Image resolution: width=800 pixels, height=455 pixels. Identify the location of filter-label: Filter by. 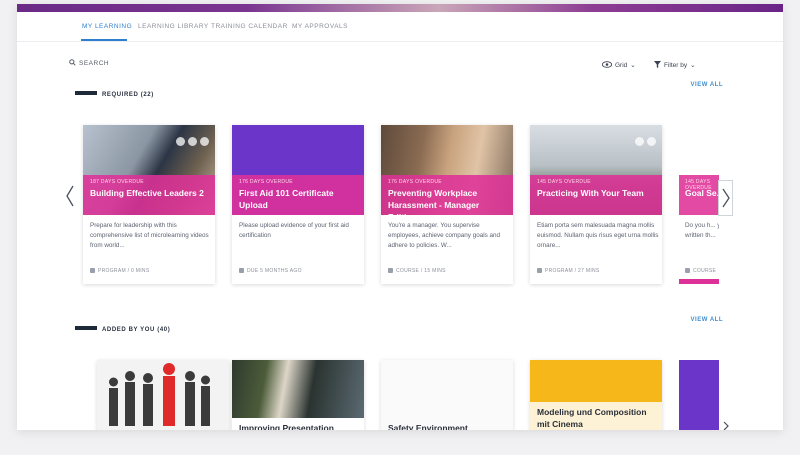
(676, 65).